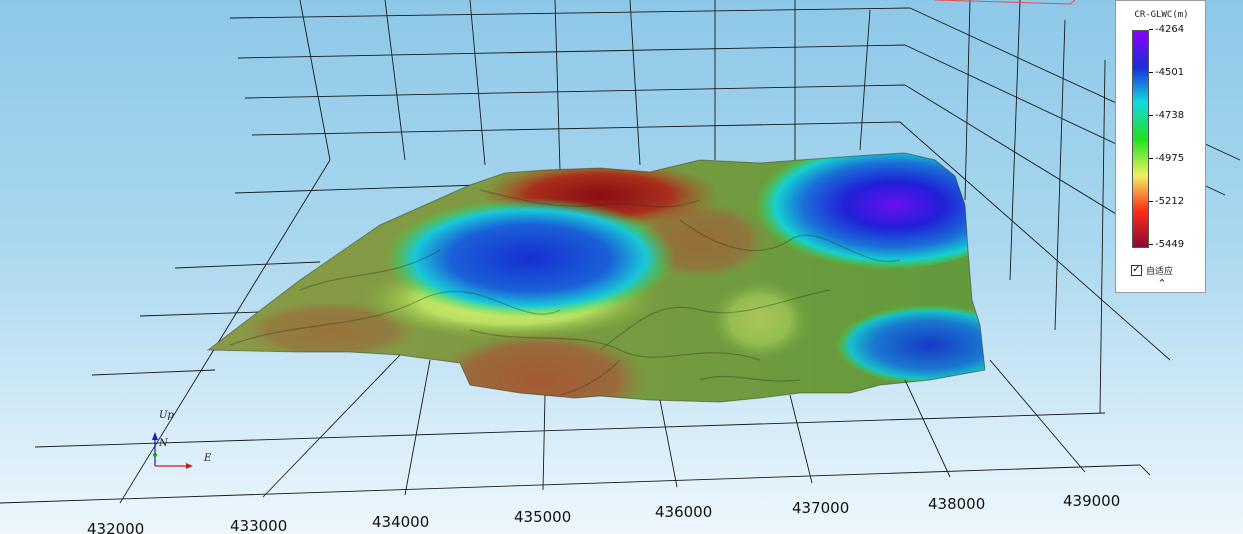 This screenshot has width=1243, height=534. I want to click on north-axis-marker, so click(155, 455).